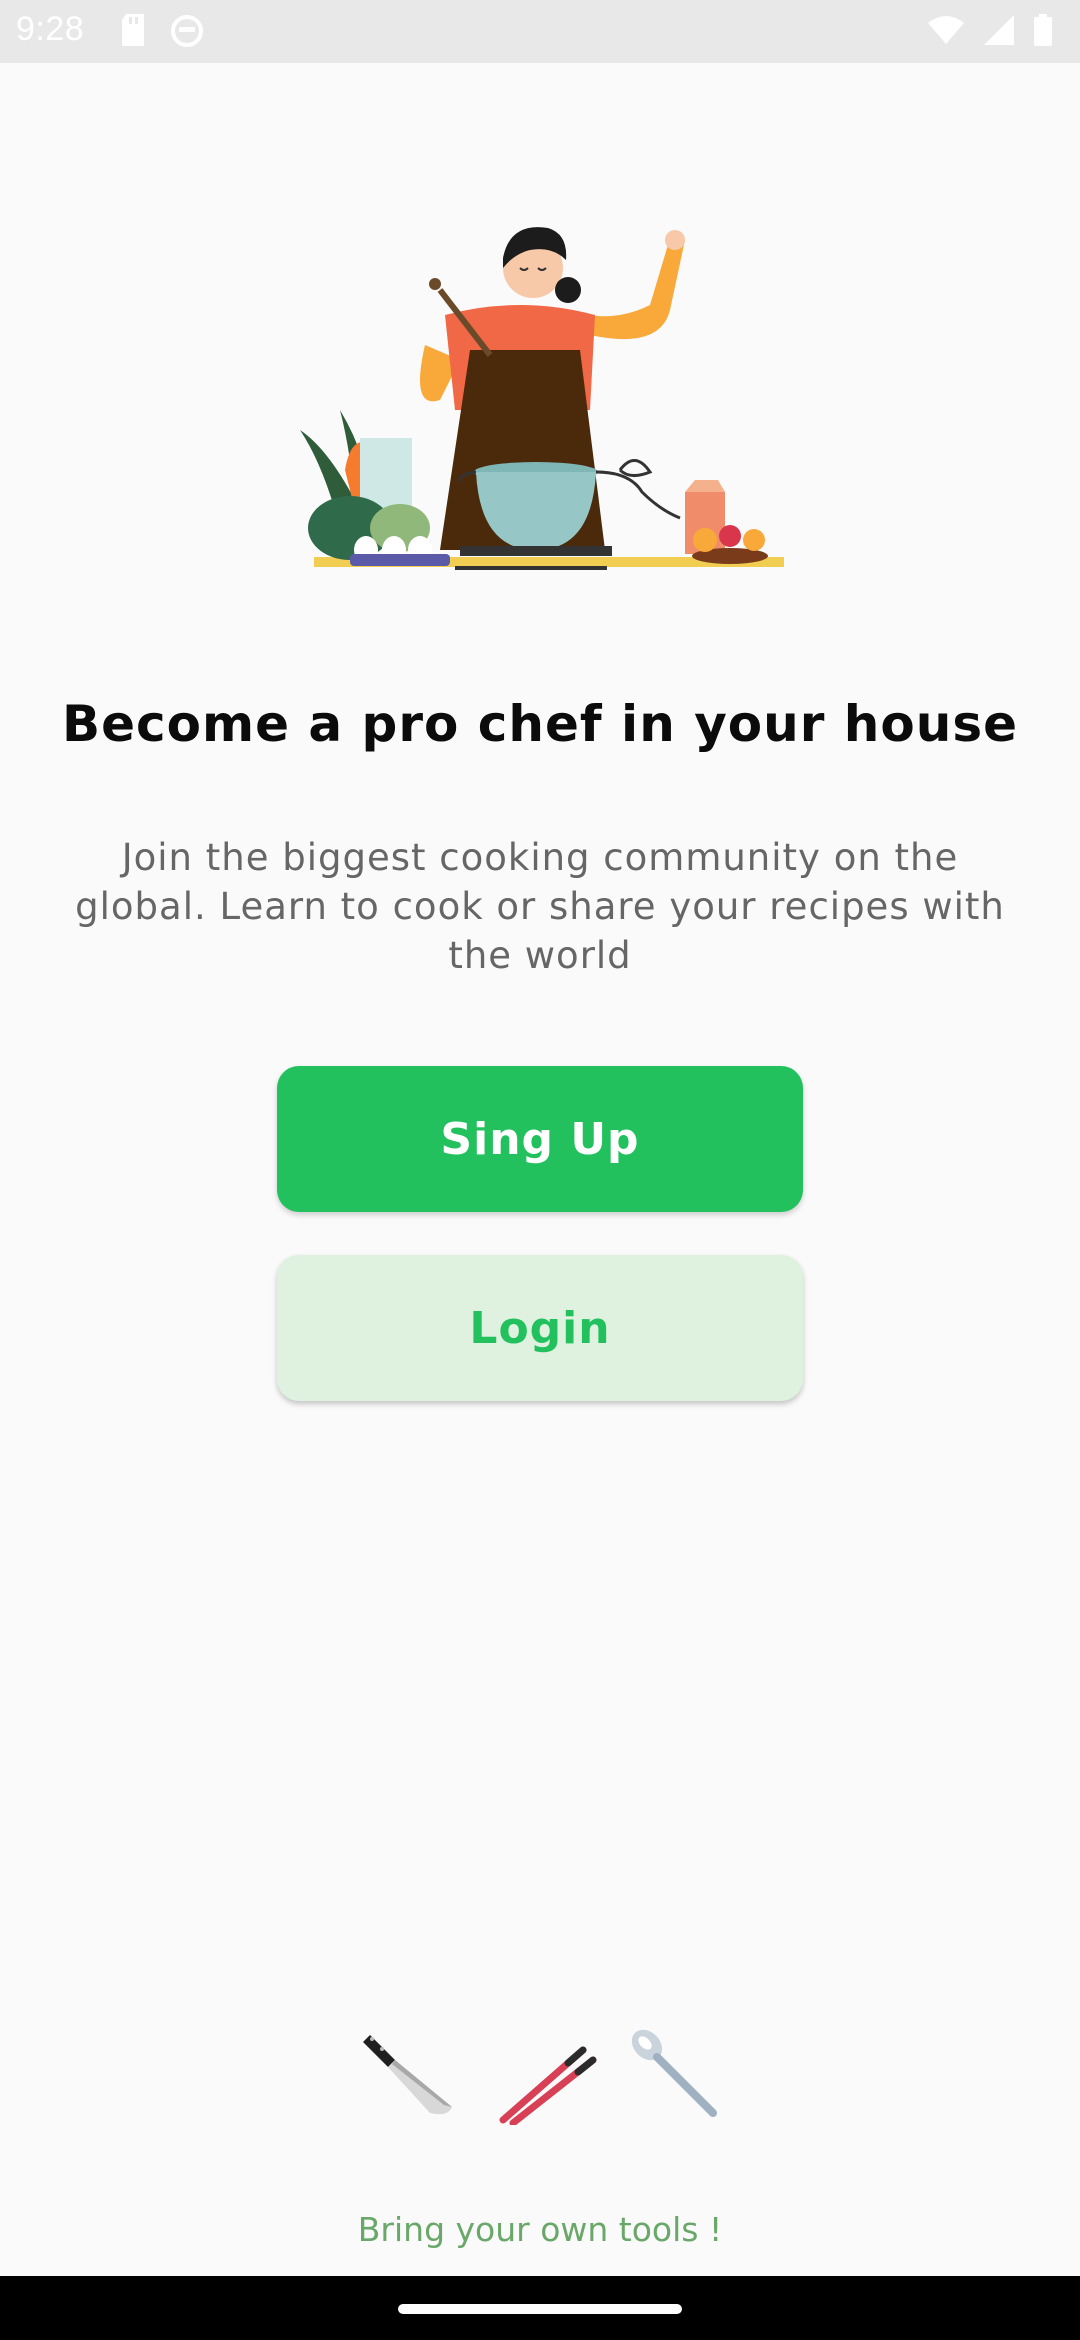 This screenshot has width=1080, height=2340. What do you see at coordinates (133, 33) in the screenshot?
I see `sd-card-icon` at bounding box center [133, 33].